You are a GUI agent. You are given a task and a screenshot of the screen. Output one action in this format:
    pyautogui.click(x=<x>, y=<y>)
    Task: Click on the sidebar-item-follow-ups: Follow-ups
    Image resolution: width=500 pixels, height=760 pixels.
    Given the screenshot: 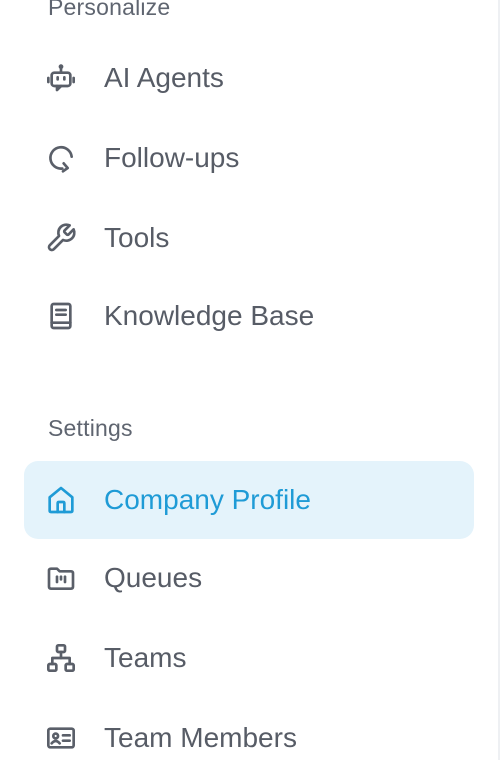 What is the action you would take?
    pyautogui.click(x=249, y=158)
    